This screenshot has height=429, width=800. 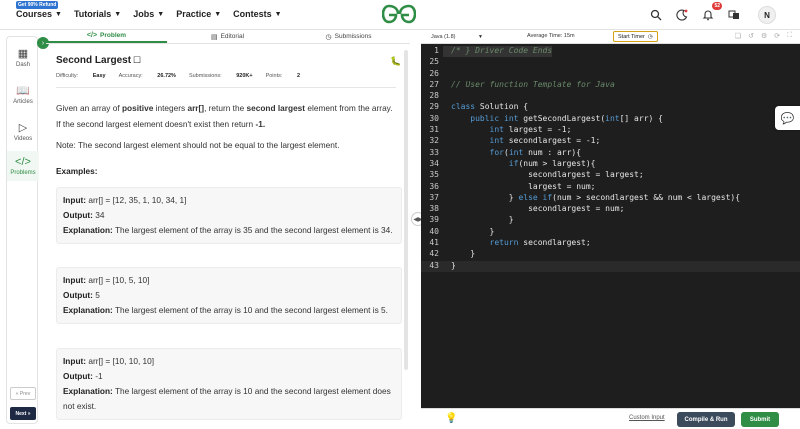 What do you see at coordinates (764, 36) in the screenshot?
I see `settings-icon: ⚙` at bounding box center [764, 36].